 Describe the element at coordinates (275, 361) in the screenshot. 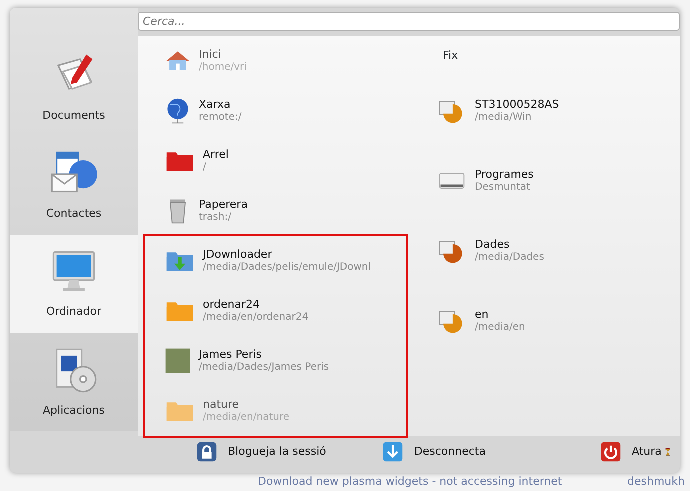

I see `place-item: James Peris /media/Dades/James Peris` at that location.